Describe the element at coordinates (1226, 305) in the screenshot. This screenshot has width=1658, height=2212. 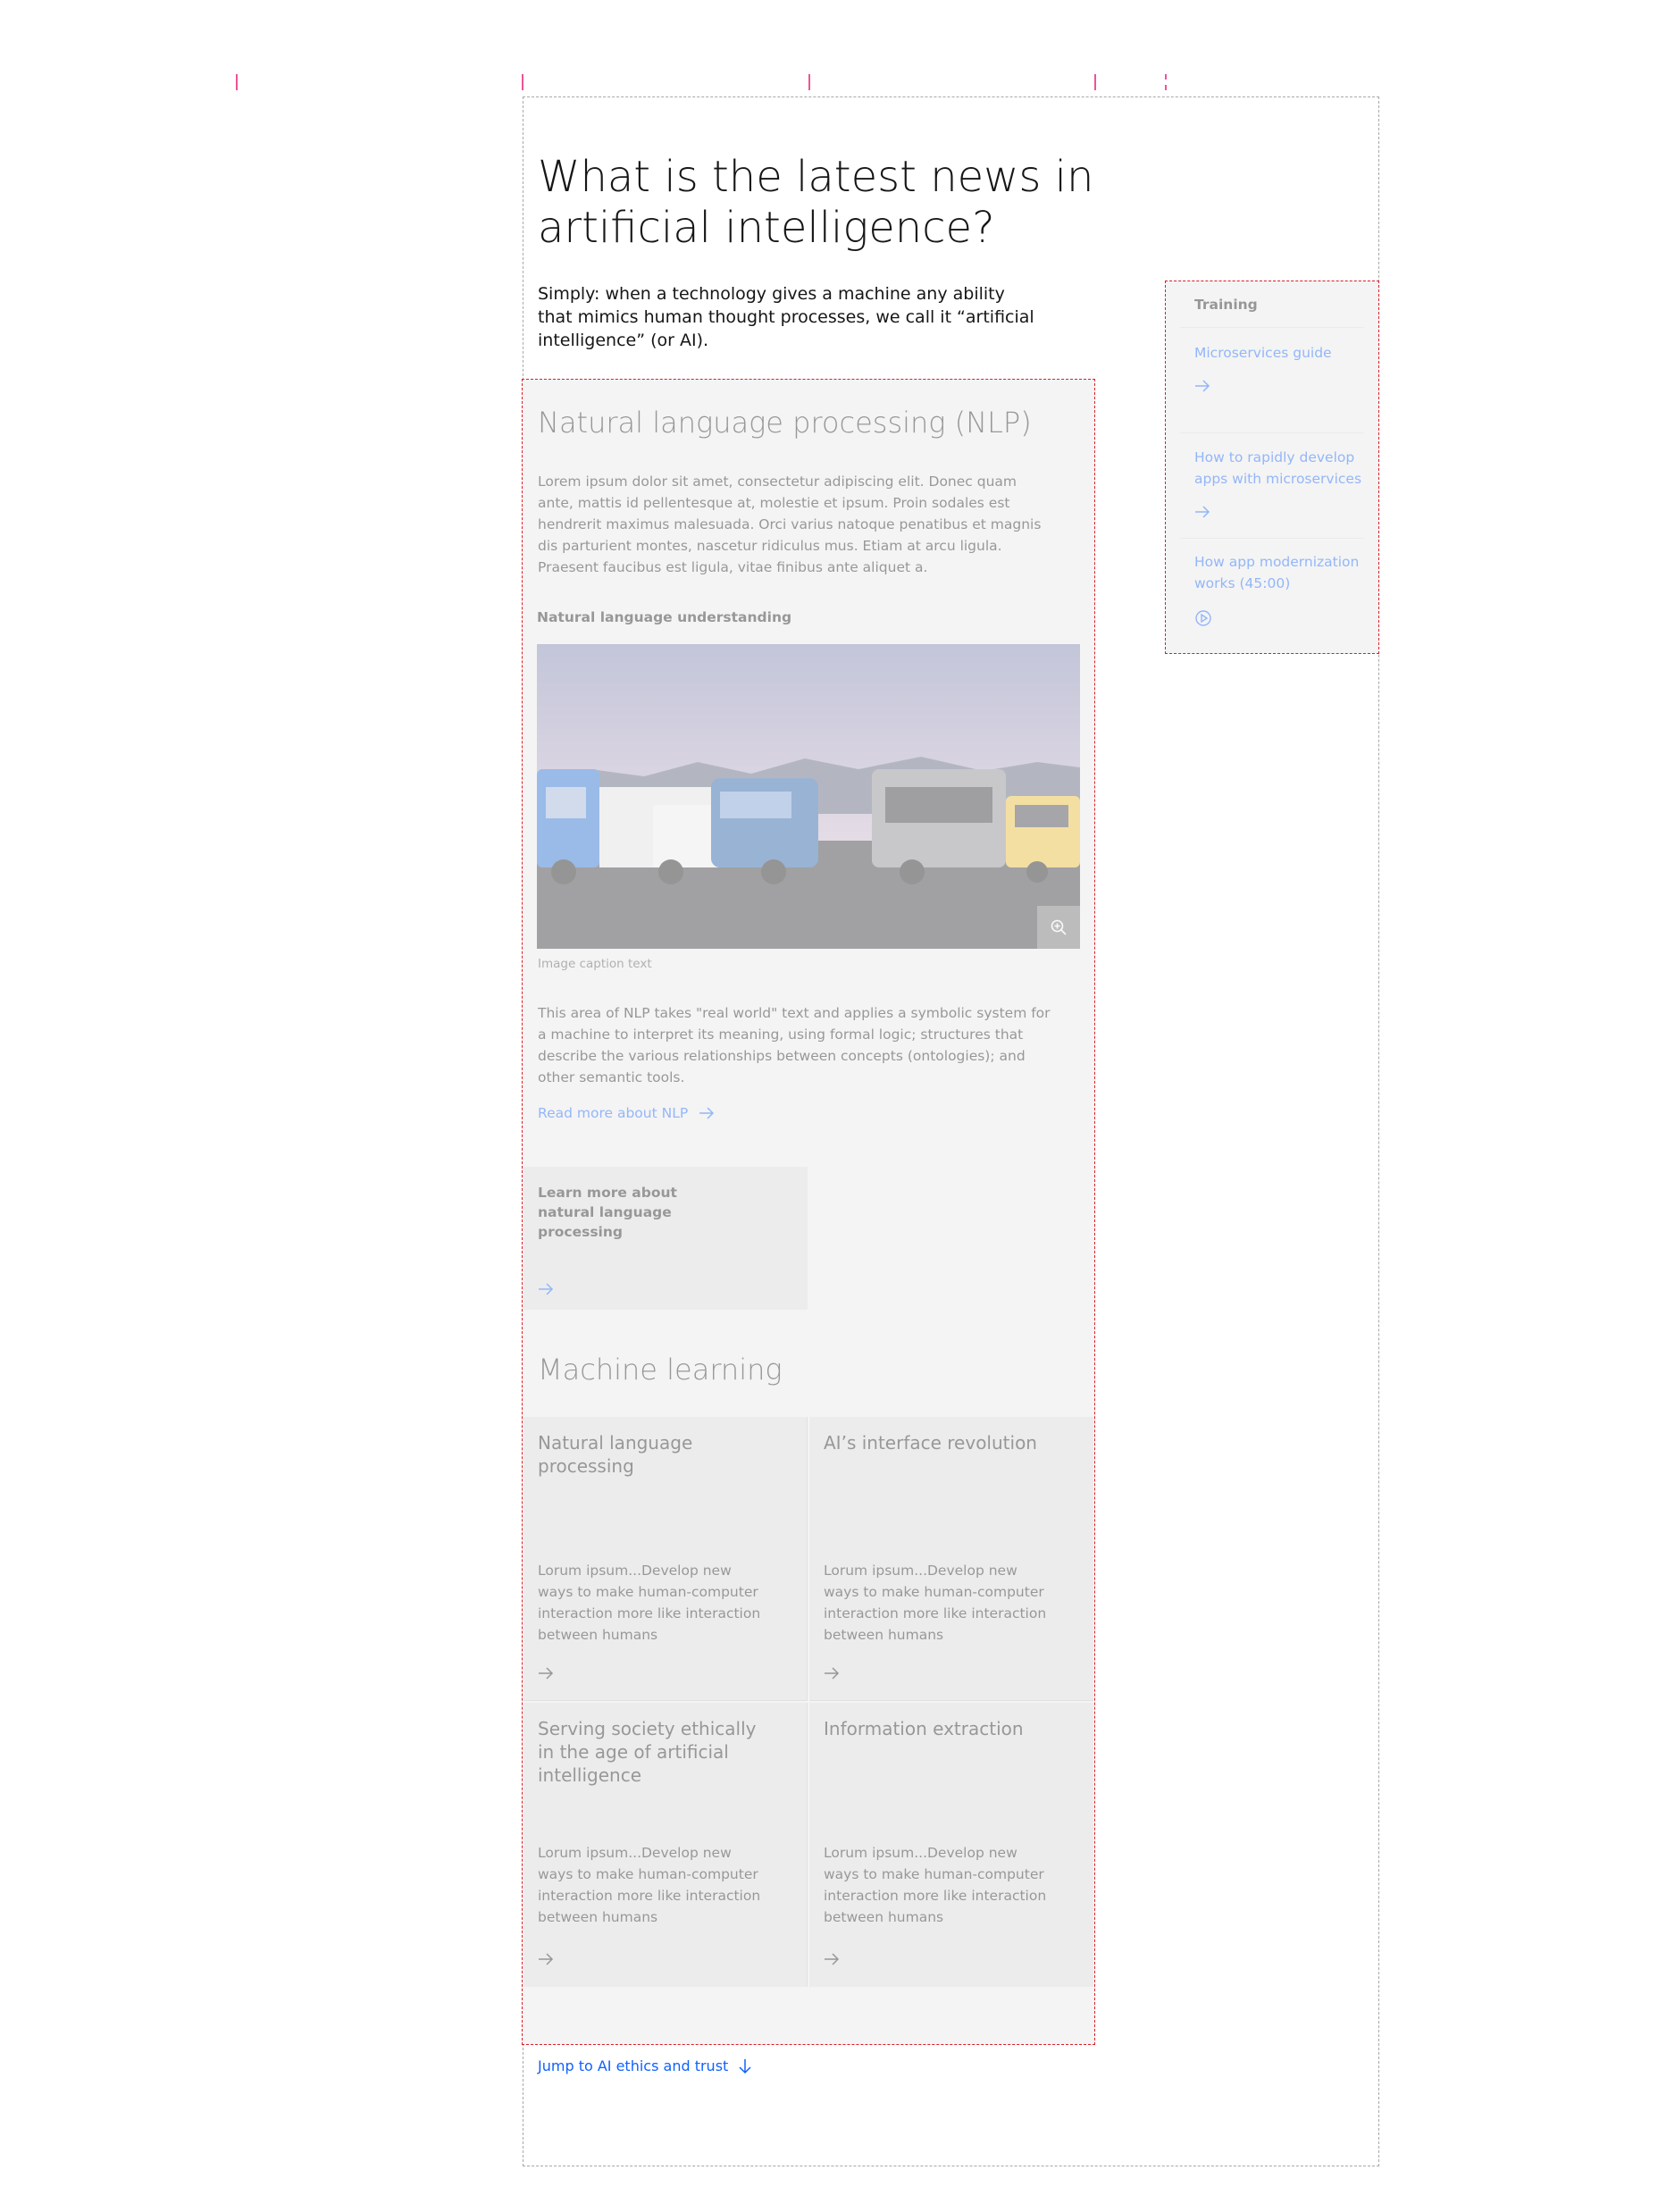
I see `sidebar-heading: Training` at that location.